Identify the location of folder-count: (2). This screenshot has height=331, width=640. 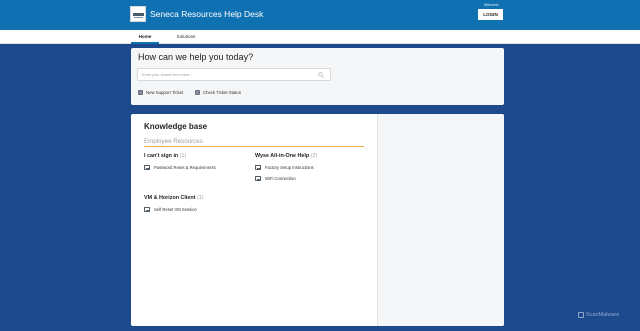
(314, 156).